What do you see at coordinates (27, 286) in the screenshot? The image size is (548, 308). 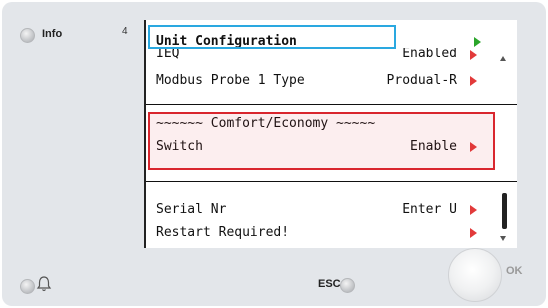 I see `alarm-led` at bounding box center [27, 286].